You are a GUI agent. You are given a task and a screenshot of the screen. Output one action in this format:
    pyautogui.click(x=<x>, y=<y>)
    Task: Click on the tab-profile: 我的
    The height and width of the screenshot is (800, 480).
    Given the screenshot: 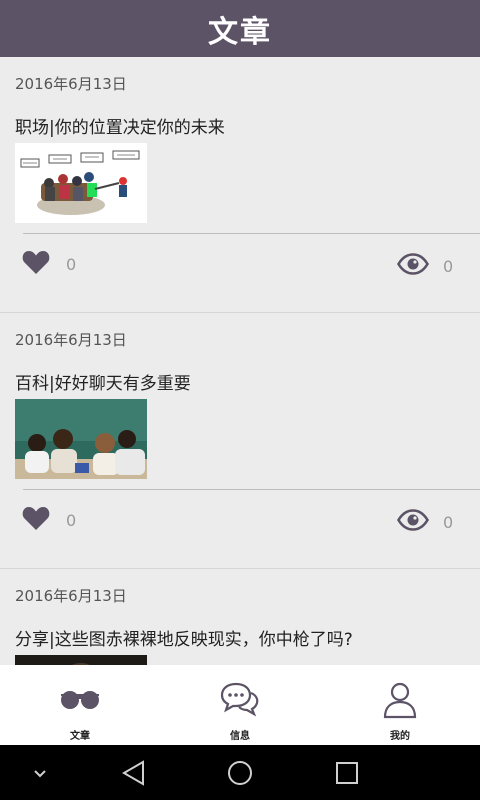 What is the action you would take?
    pyautogui.click(x=400, y=705)
    